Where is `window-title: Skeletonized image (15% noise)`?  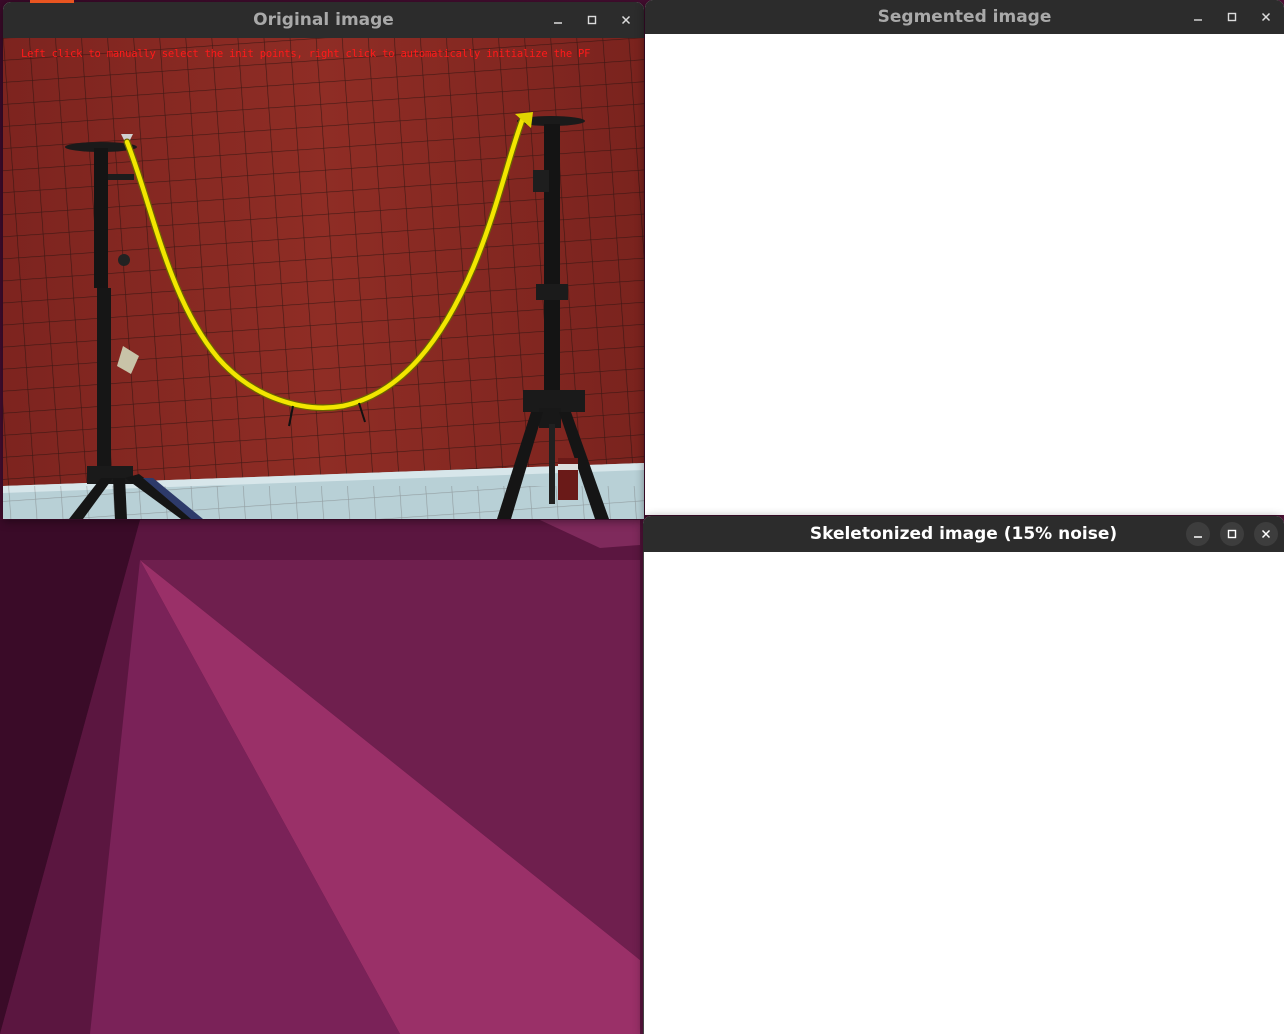
window-title: Skeletonized image (15% noise) is located at coordinates (963, 534).